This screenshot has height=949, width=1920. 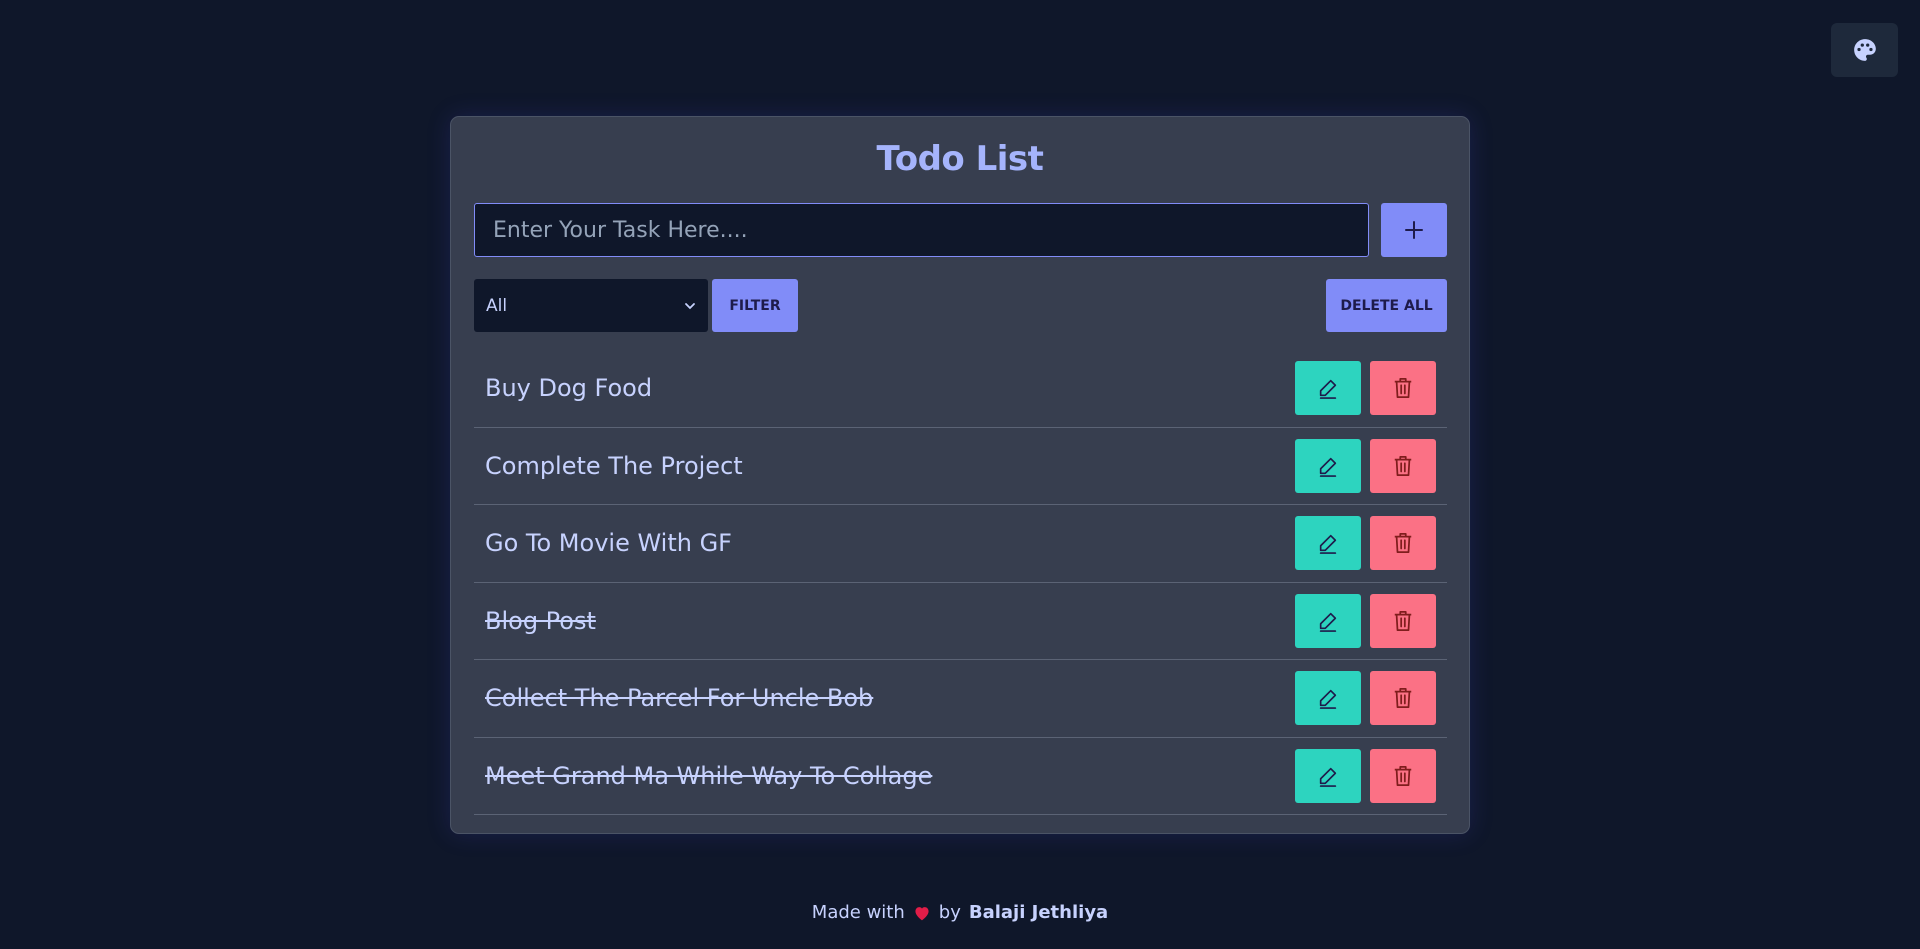 I want to click on todo-item: Collect The Parcel For Uncle Bob, so click(x=960, y=699).